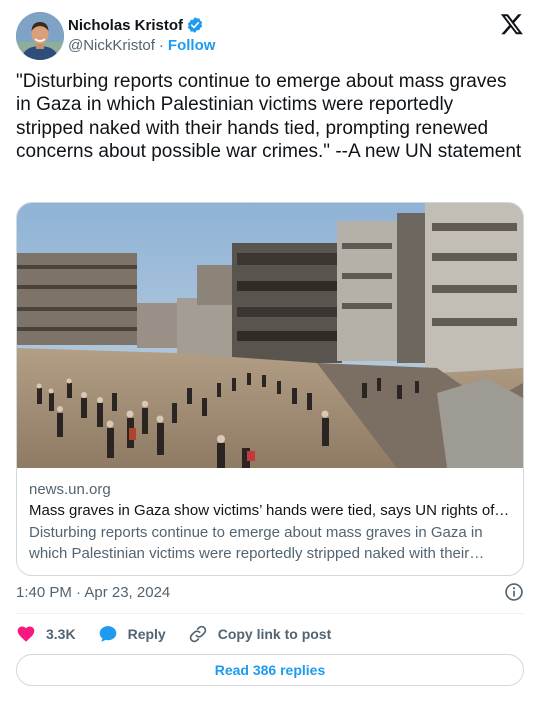  What do you see at coordinates (270, 613) in the screenshot?
I see `divider` at bounding box center [270, 613].